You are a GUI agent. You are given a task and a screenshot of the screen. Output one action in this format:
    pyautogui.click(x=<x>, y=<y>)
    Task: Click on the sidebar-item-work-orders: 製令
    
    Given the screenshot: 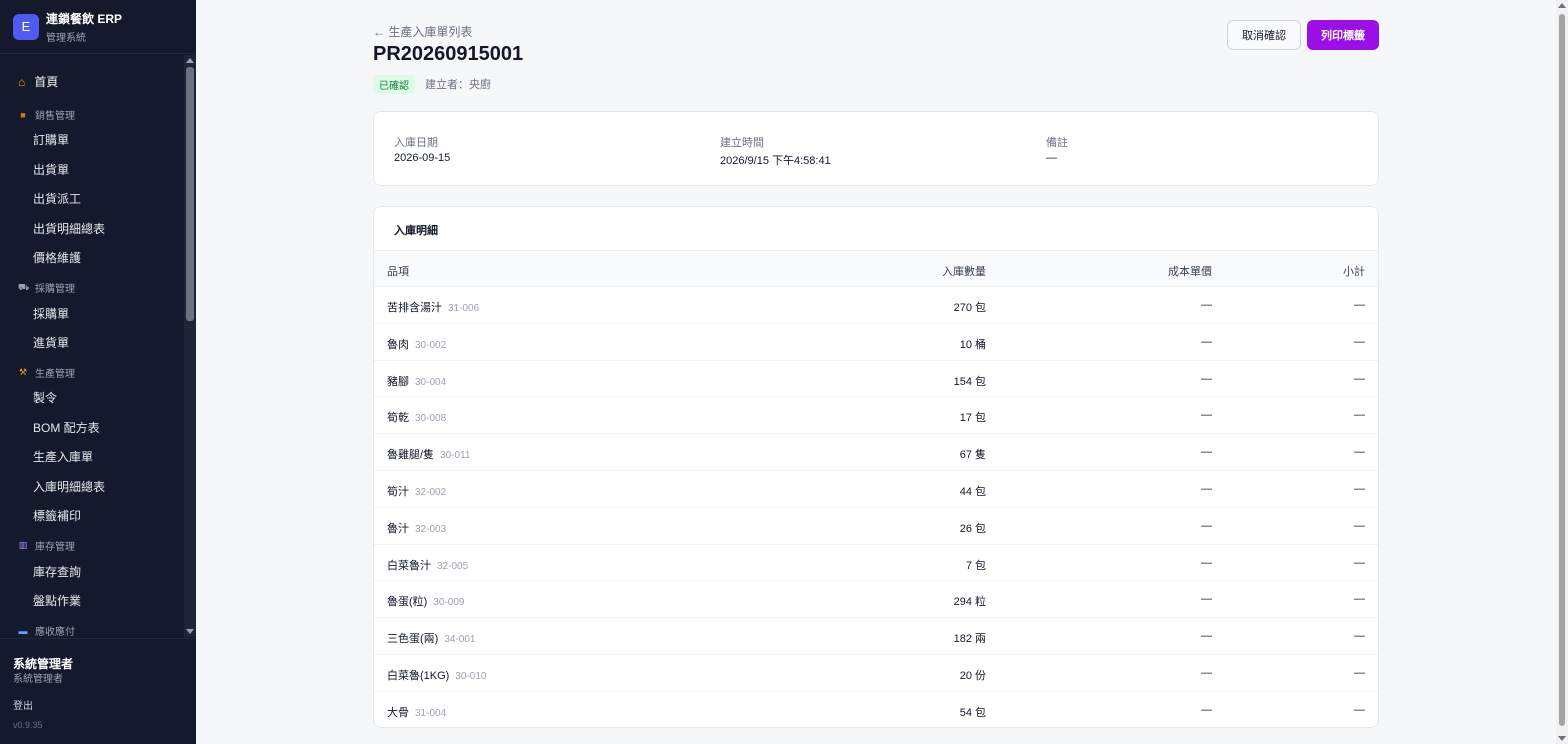 What is the action you would take?
    pyautogui.click(x=45, y=397)
    